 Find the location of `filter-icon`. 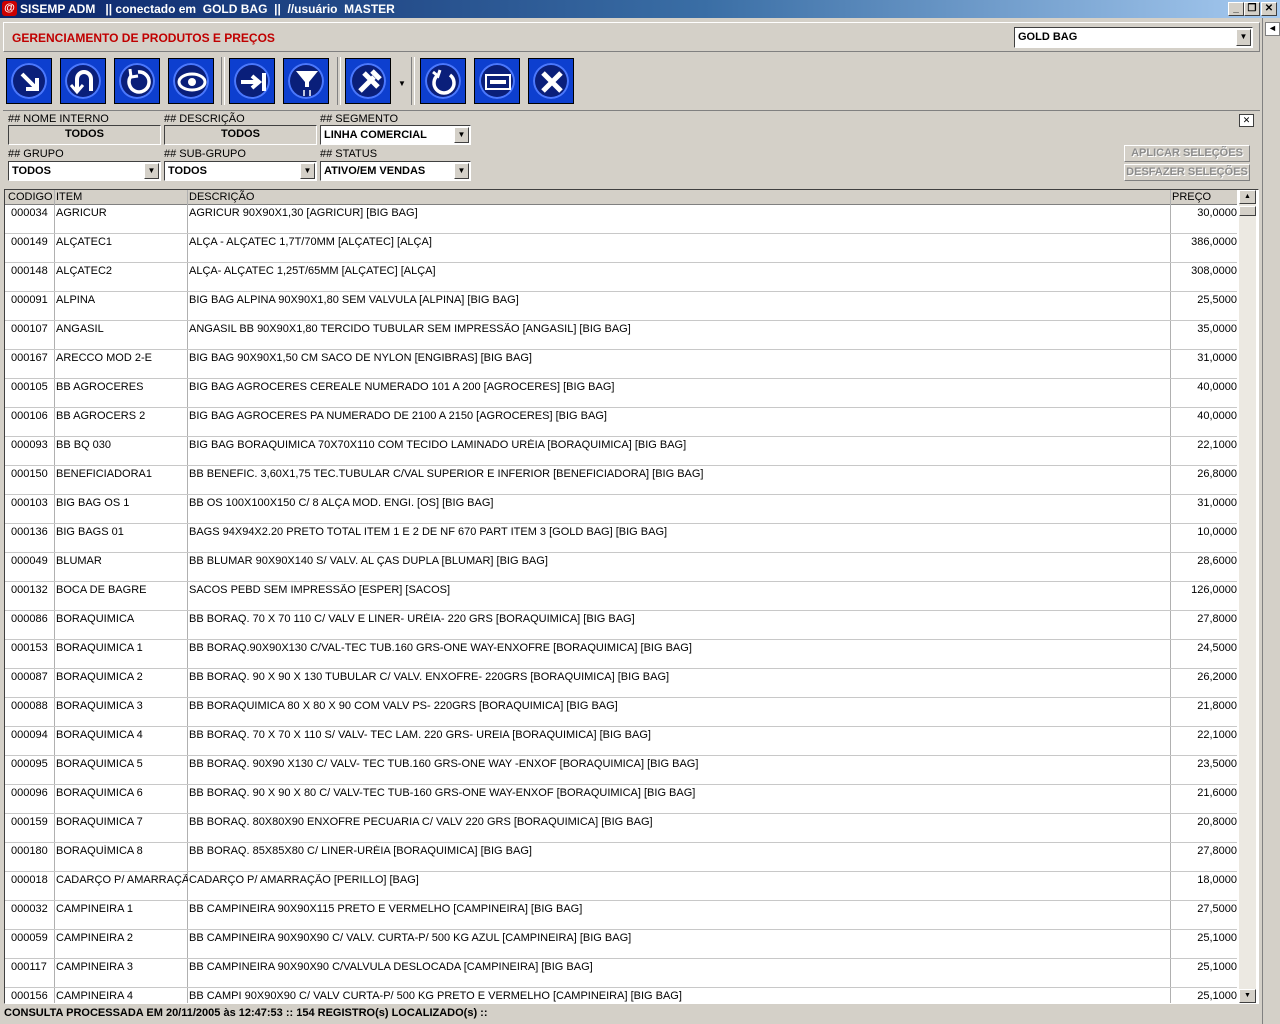

filter-icon is located at coordinates (307, 83).